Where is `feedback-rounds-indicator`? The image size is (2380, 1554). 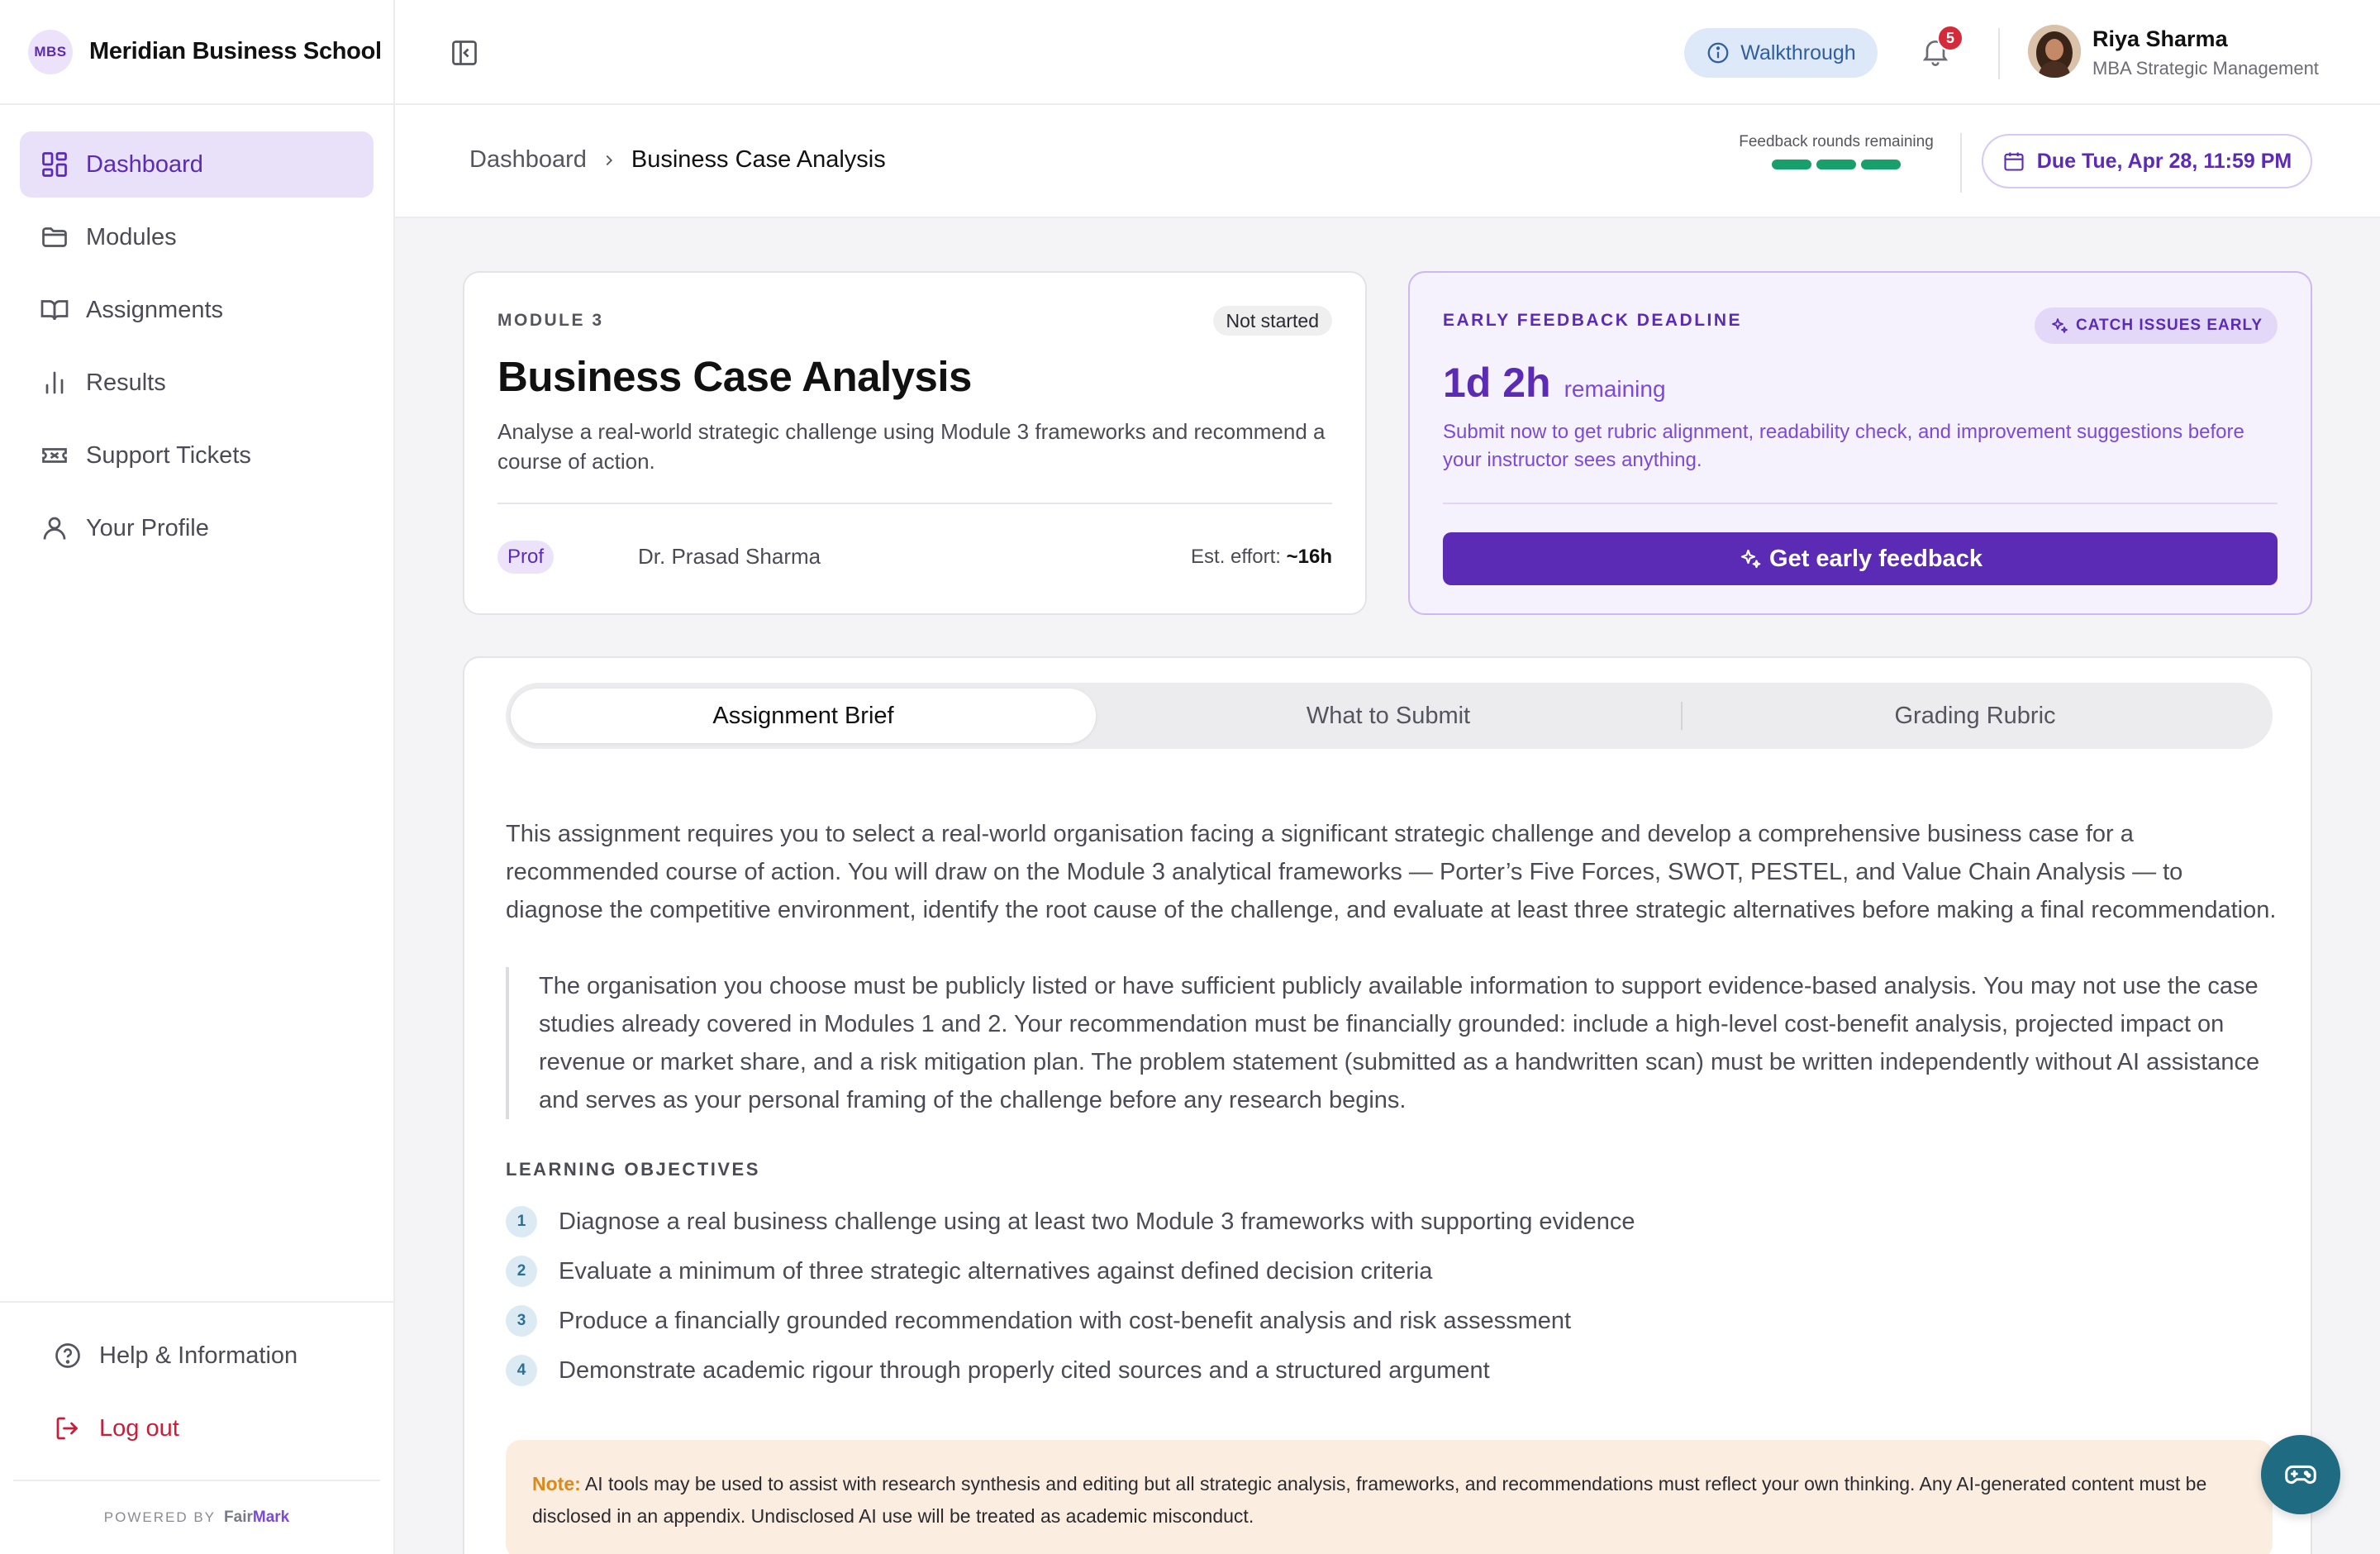 feedback-rounds-indicator is located at coordinates (1836, 164).